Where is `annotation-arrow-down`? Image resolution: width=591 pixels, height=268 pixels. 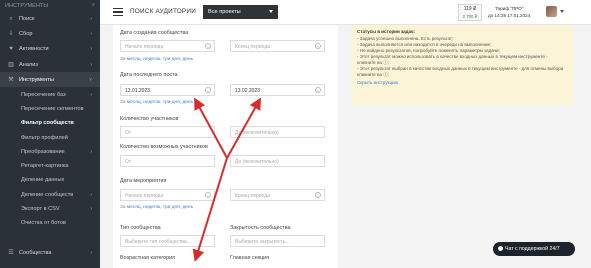 annotation-arrow-down is located at coordinates (210, 209).